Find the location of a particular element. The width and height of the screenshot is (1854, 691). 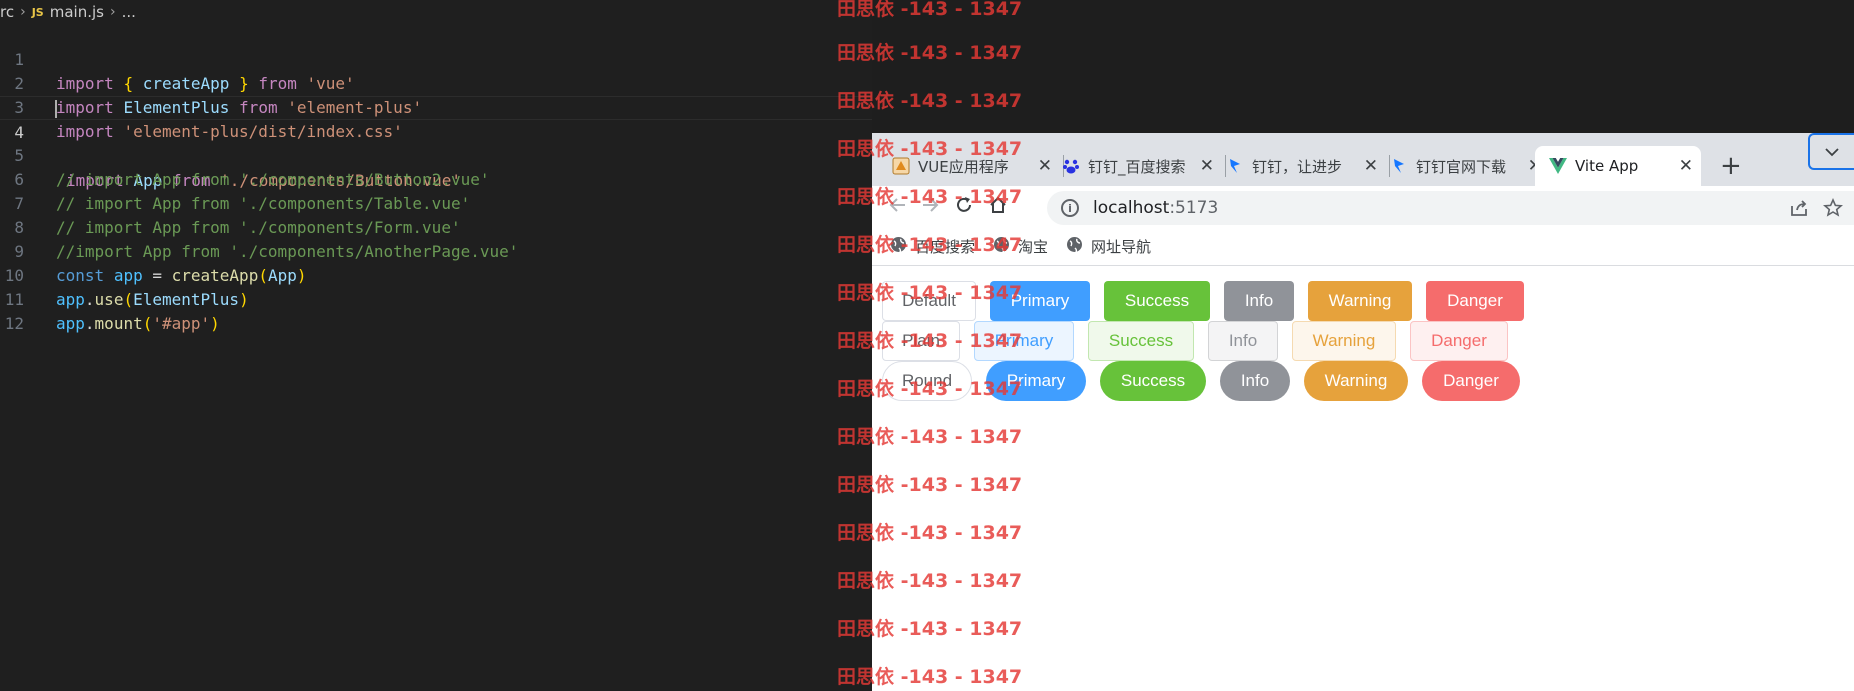

browser-tab: 钉钉_百度搜索 ✕ is located at coordinates (1142, 166).